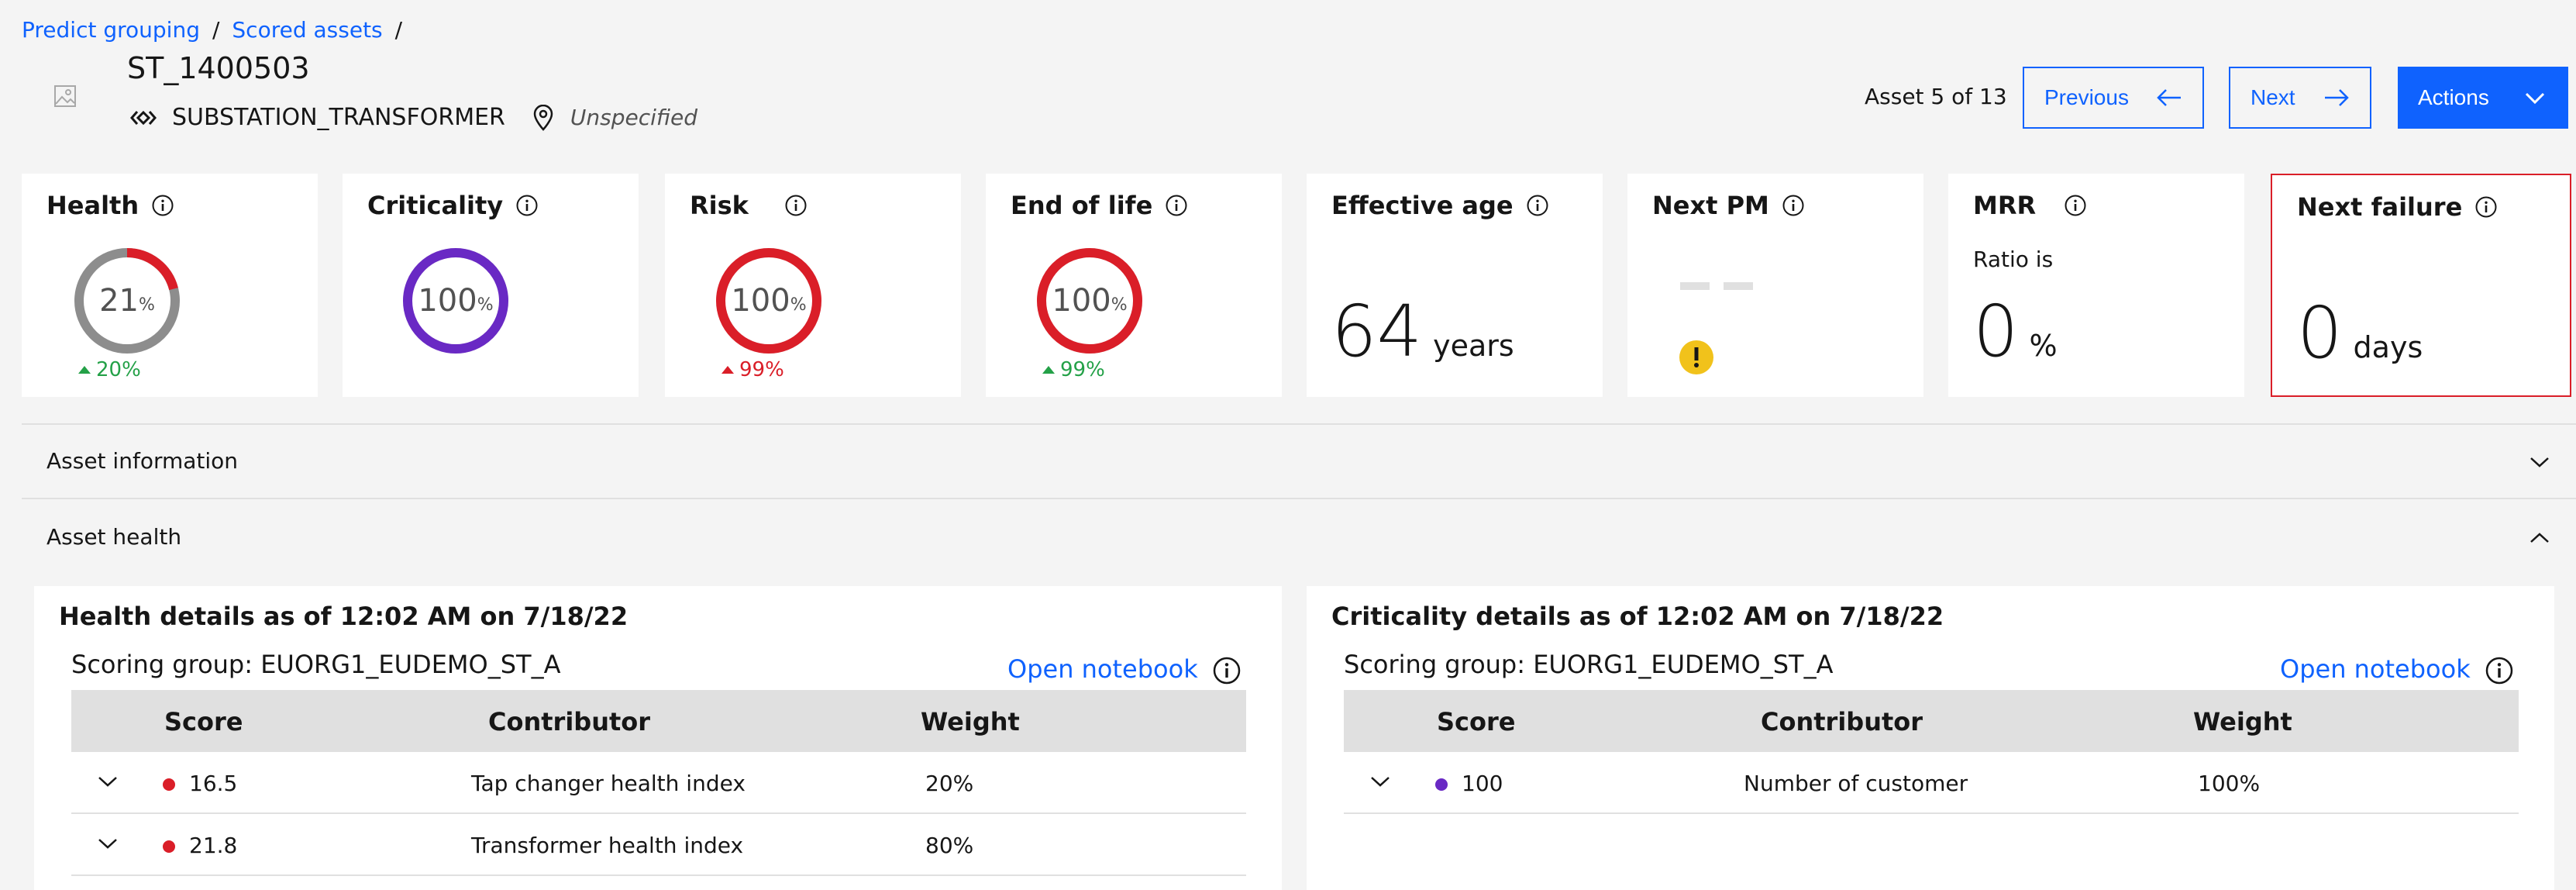 This screenshot has width=2576, height=890. I want to click on effective-age-unit: years, so click(1473, 346).